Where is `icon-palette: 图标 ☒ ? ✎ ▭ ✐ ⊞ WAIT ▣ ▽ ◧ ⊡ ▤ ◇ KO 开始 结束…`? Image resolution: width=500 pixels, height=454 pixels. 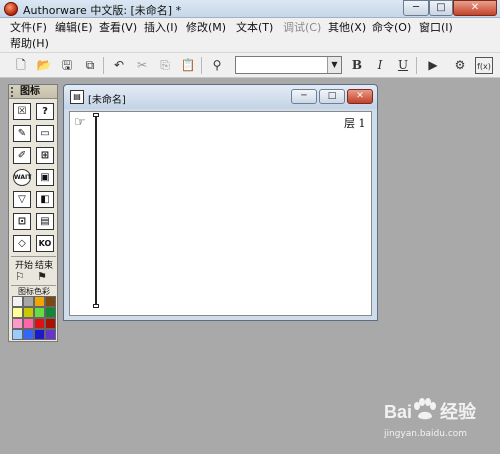
icon-palette: 图标 ☒ ? ✎ ▭ ✐ ⊞ WAIT ▣ ▽ ◧ ⊡ ▤ ◇ KO 开始 结束… is located at coordinates (33, 213).